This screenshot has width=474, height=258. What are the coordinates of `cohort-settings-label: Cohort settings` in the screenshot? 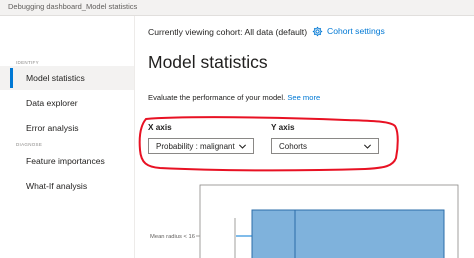 It's located at (356, 31).